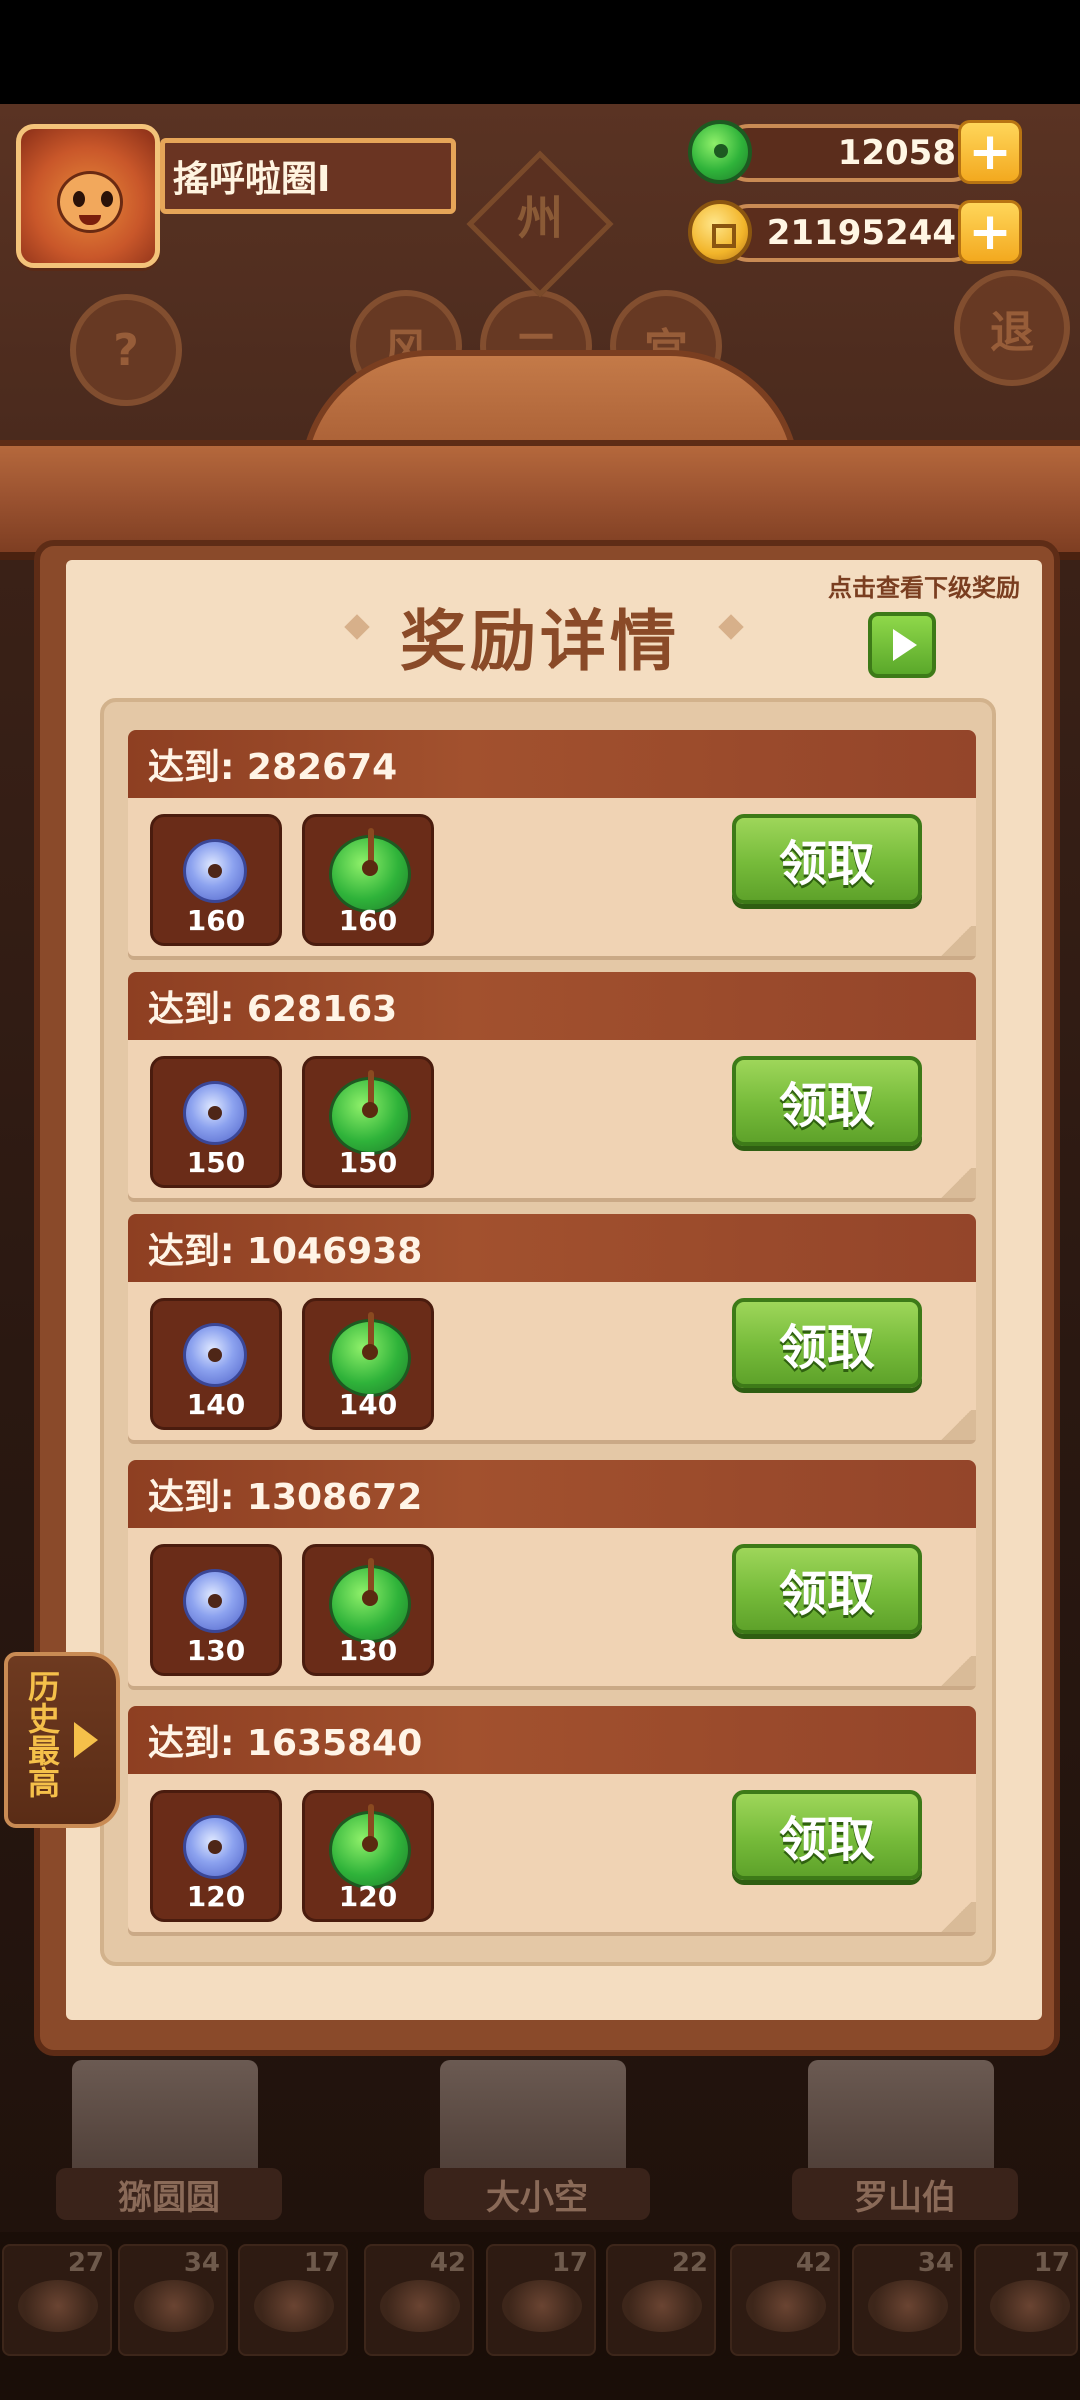 This screenshot has height=2400, width=1080. Describe the element at coordinates (1012, 332) in the screenshot. I see `exit-label: 退` at that location.